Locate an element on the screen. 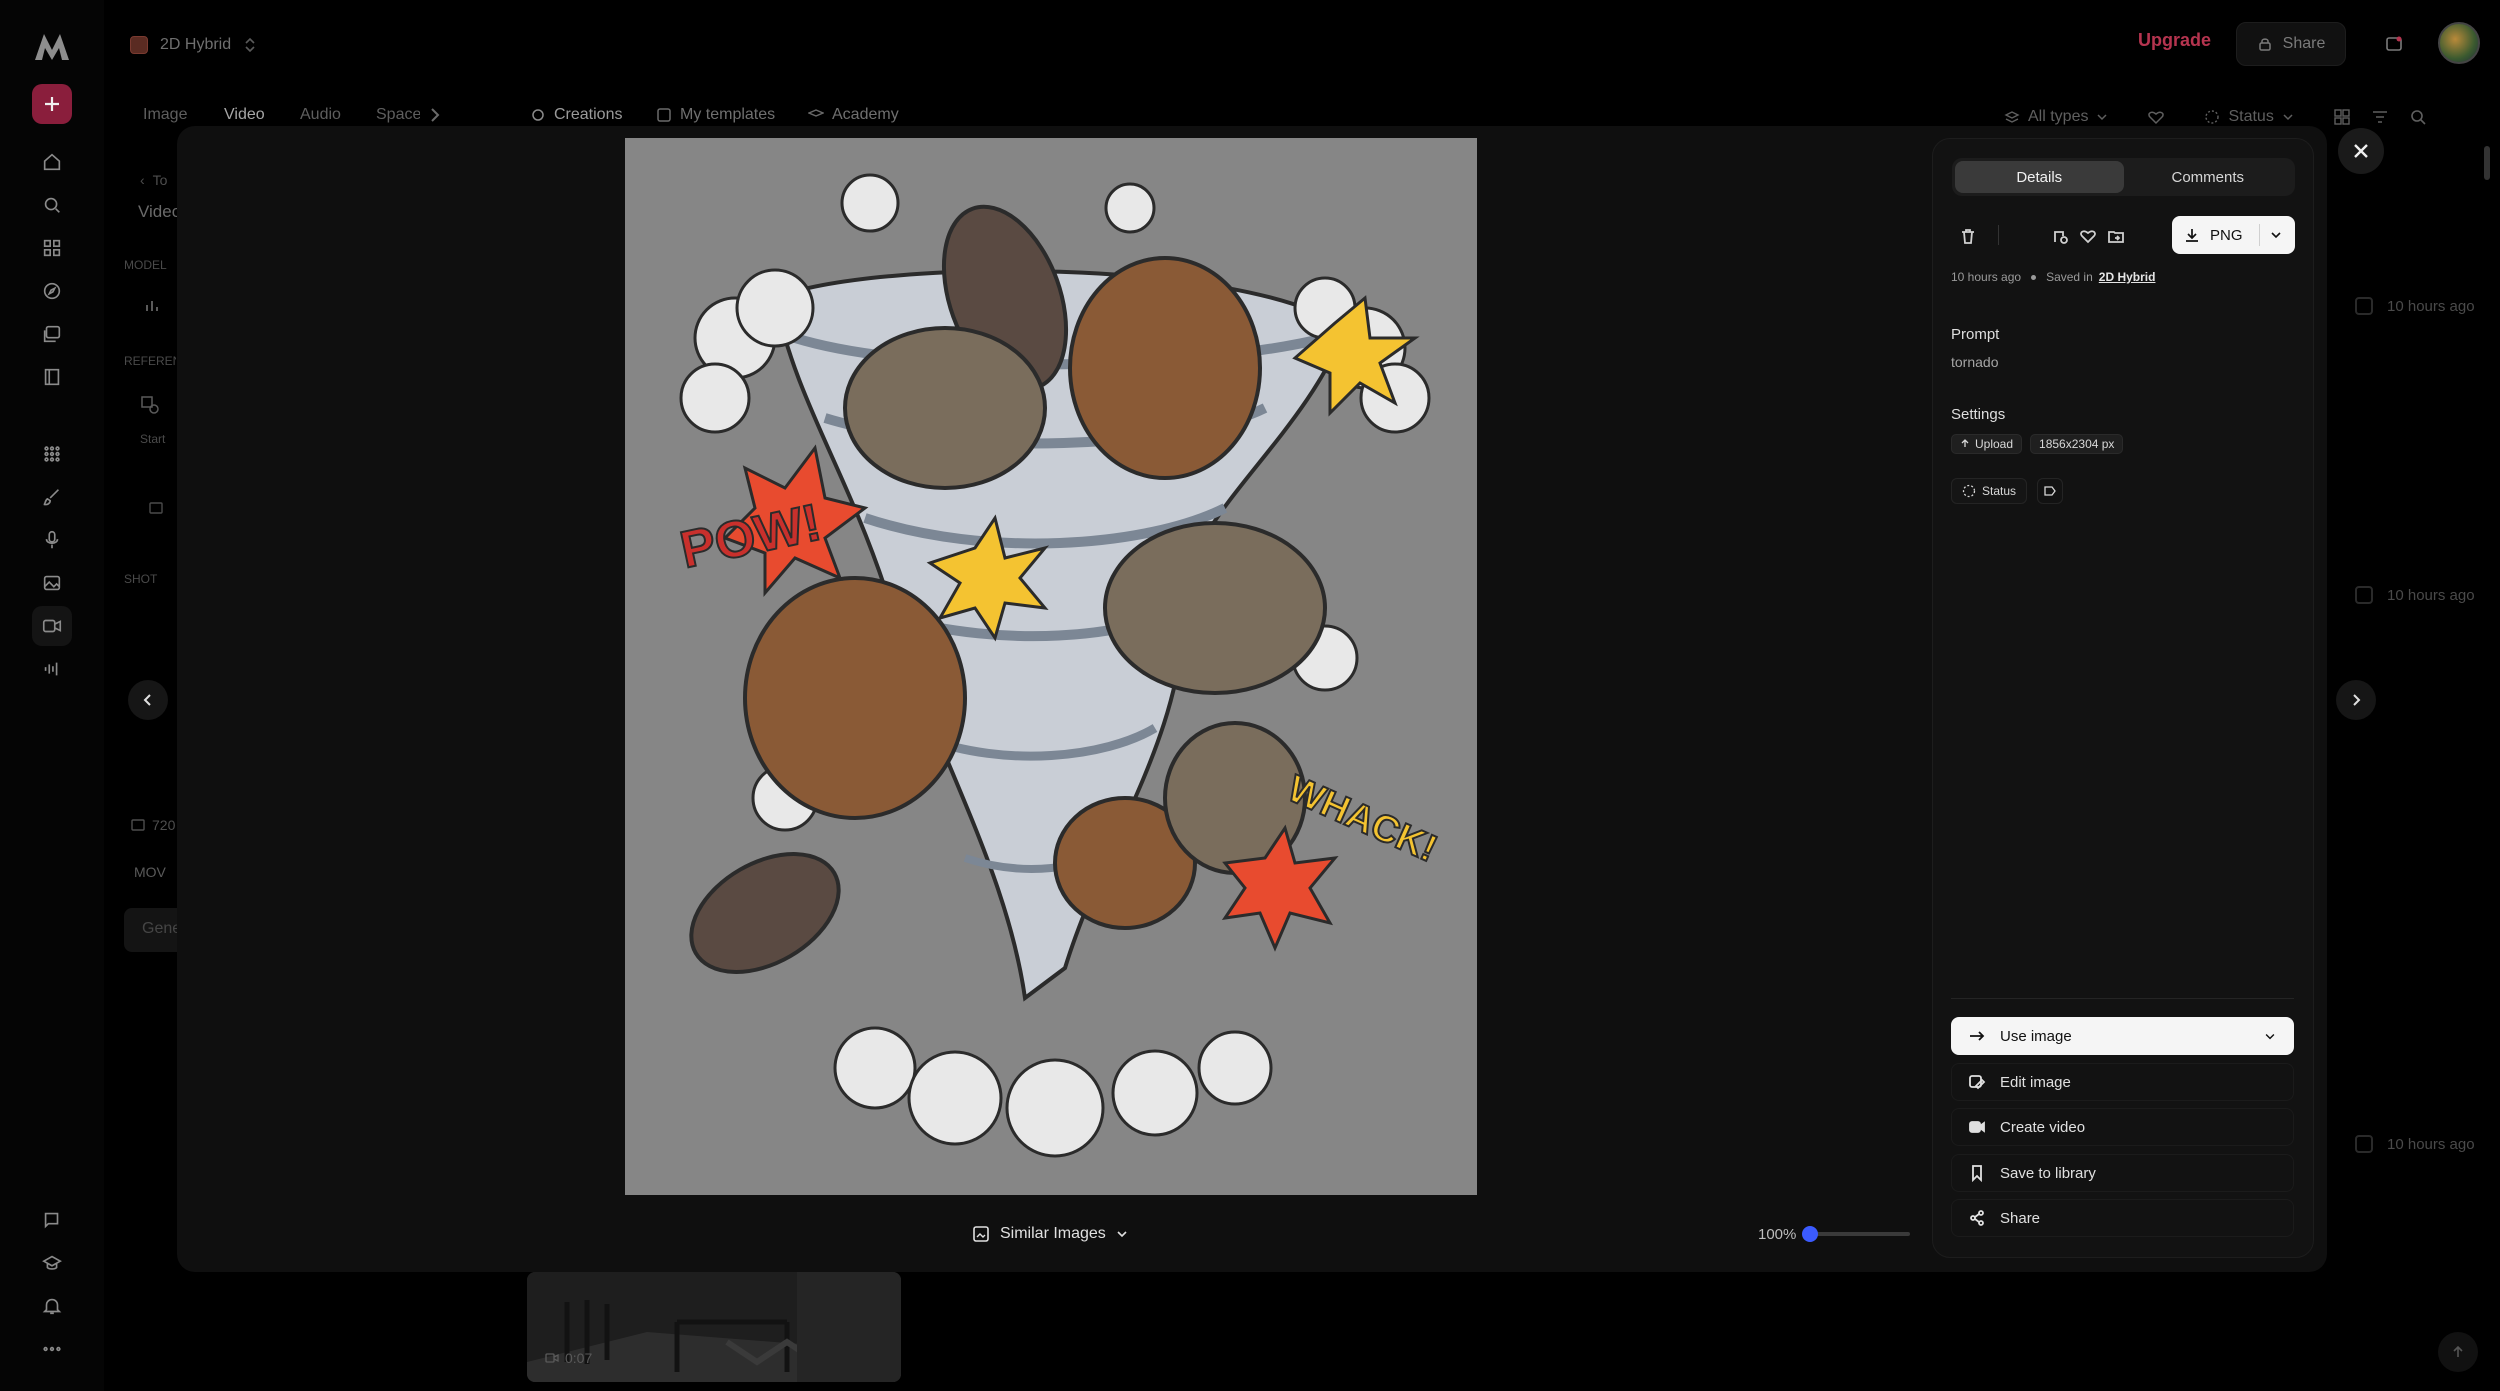 This screenshot has height=1391, width=2500. layers-filter-icon is located at coordinates (2012, 117).